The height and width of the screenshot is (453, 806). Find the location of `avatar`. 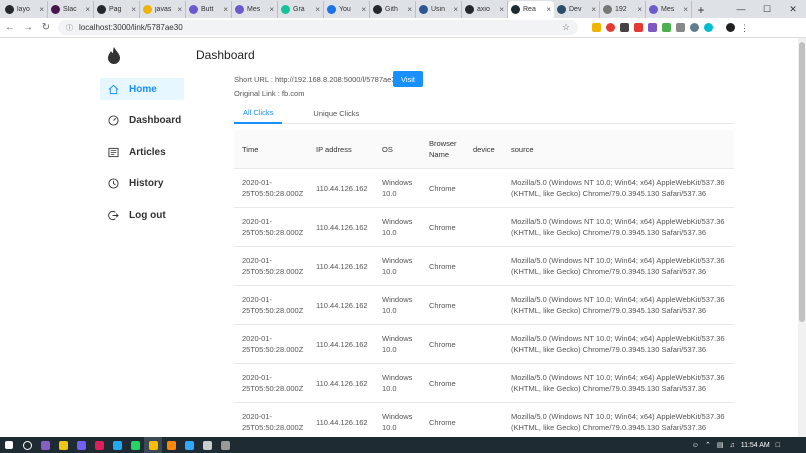

avatar is located at coordinates (730, 27).